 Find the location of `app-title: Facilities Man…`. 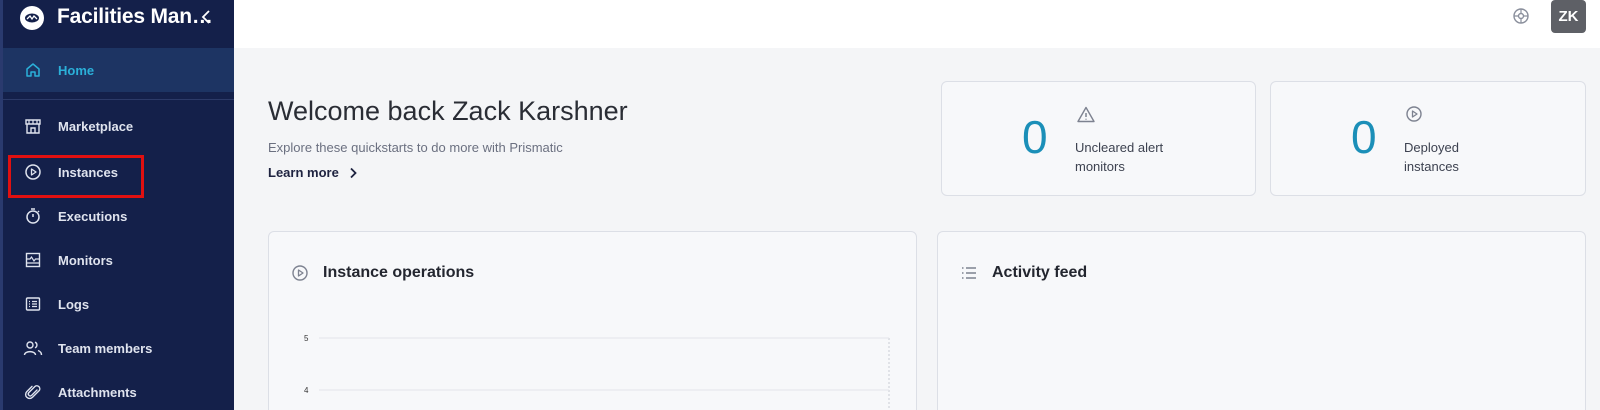

app-title: Facilities Man… is located at coordinates (135, 16).